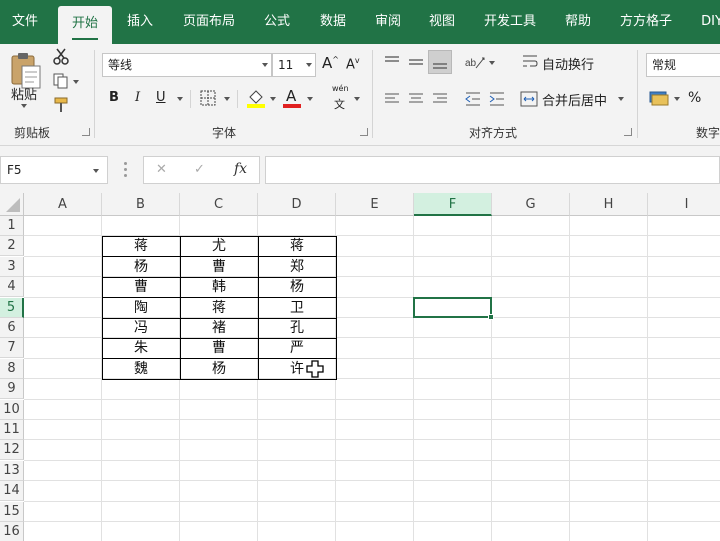 This screenshot has height=541, width=720. Describe the element at coordinates (659, 98) in the screenshot. I see `accounting-format-icon` at that location.